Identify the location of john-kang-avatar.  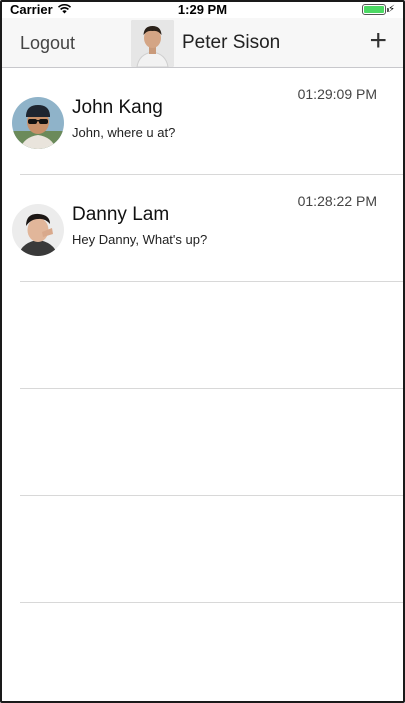
(38, 123).